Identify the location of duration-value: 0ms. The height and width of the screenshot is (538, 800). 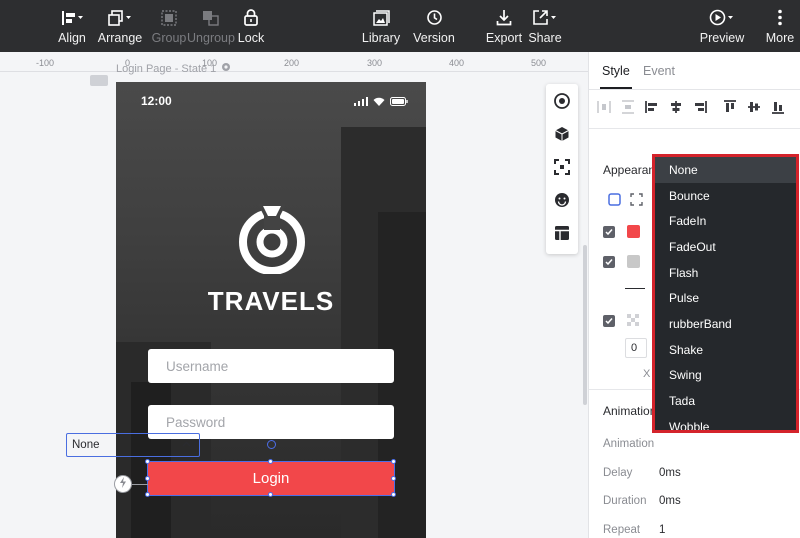
(670, 501).